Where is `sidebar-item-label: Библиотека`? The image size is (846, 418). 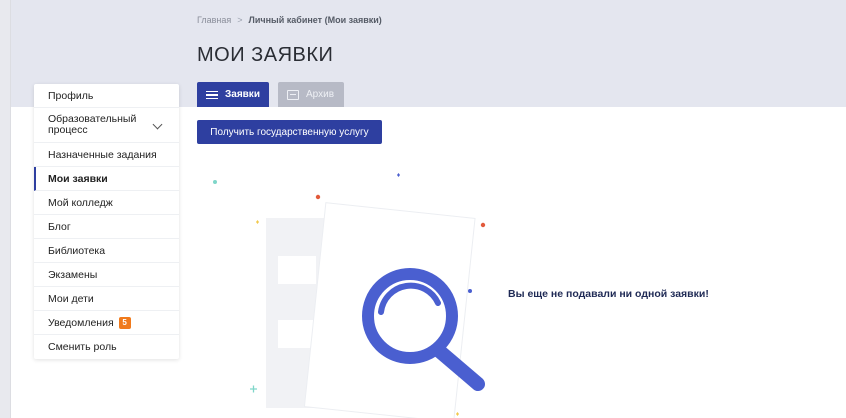
sidebar-item-label: Библиотека is located at coordinates (77, 250).